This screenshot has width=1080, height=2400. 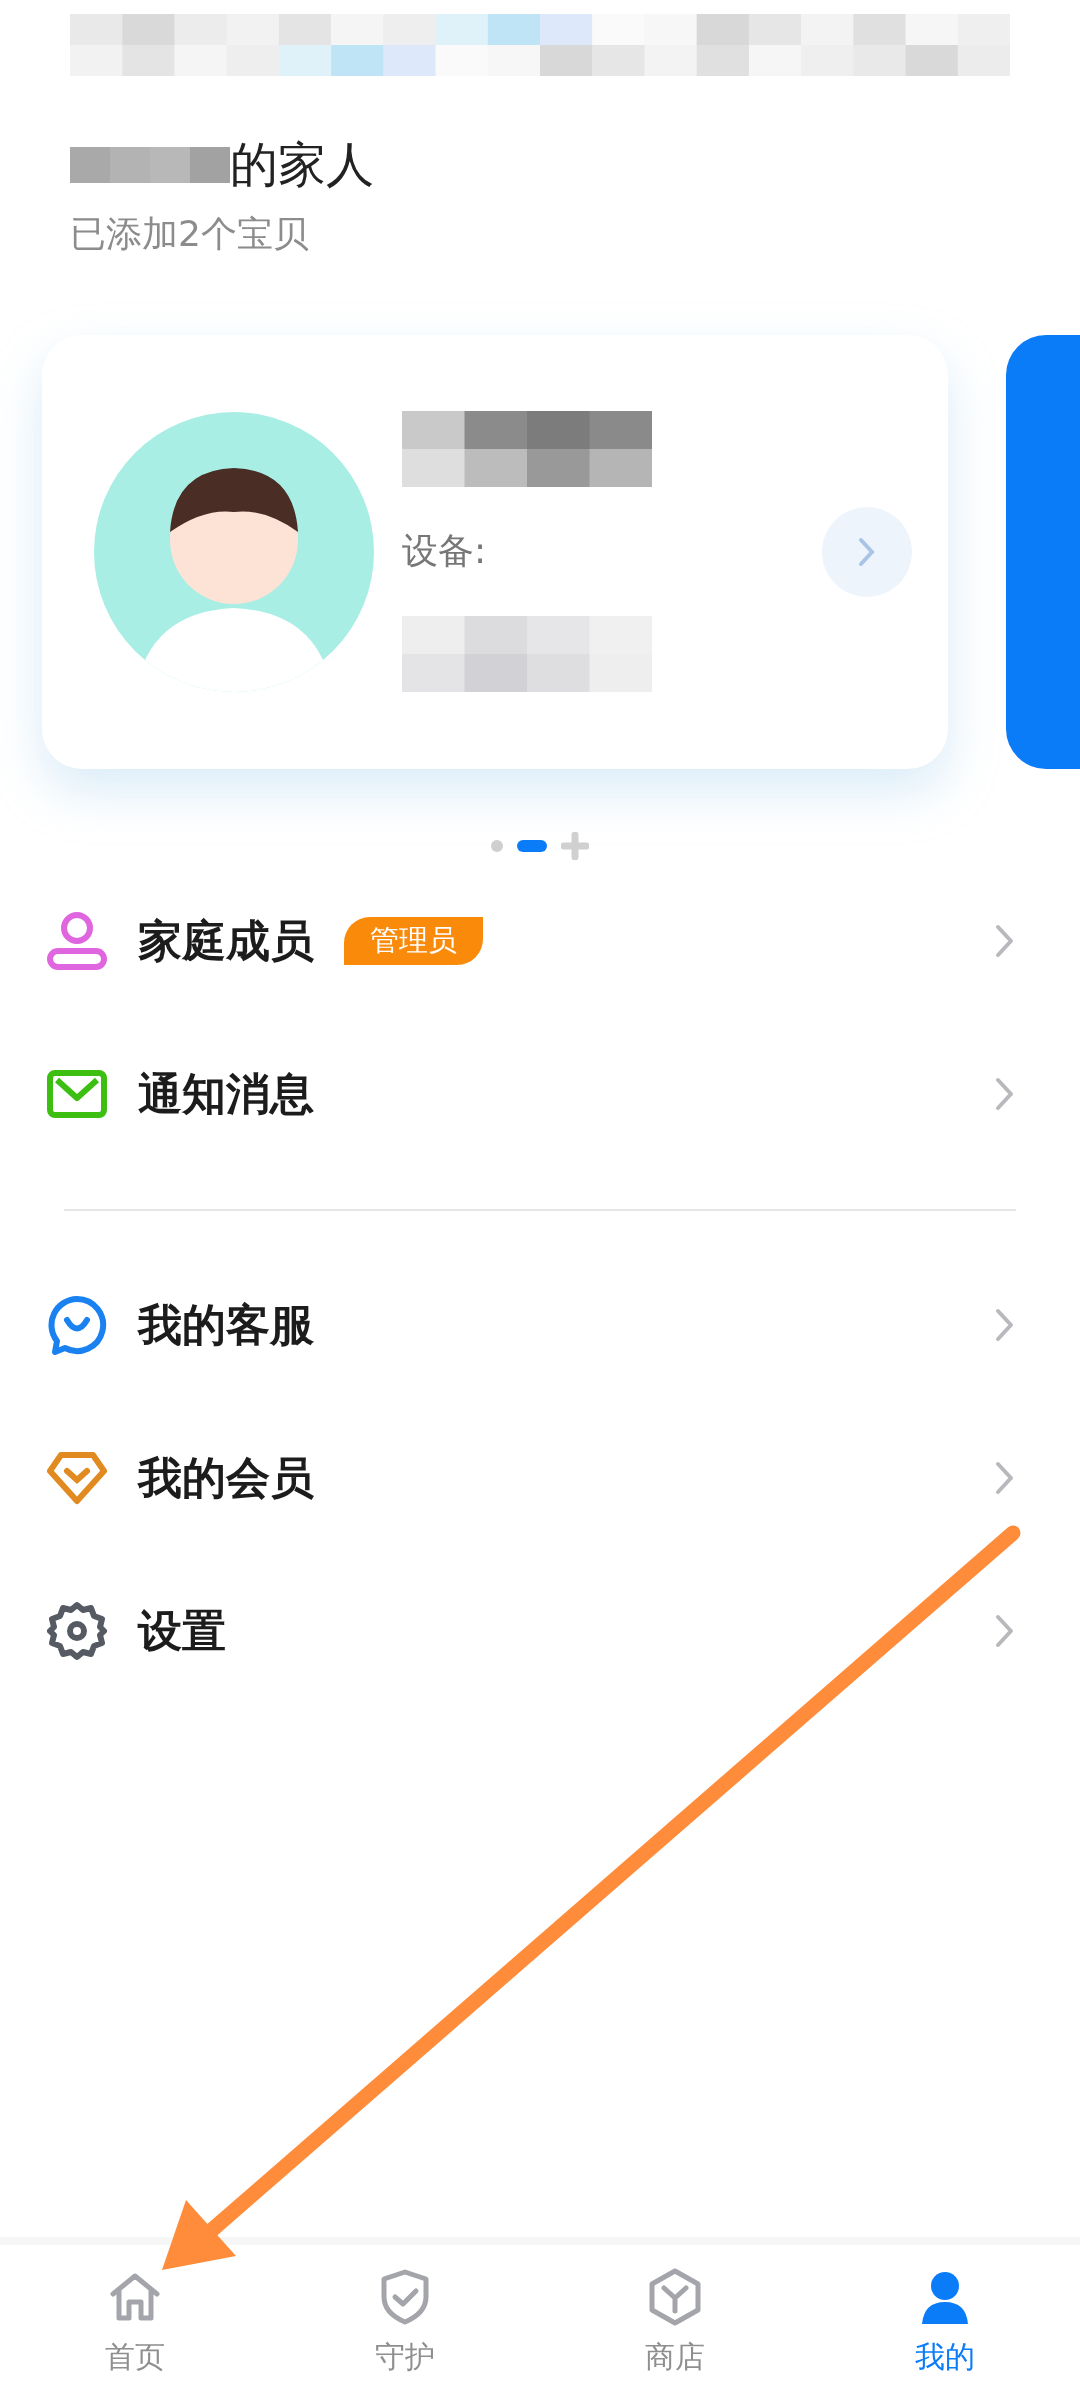 I want to click on hexagon-icon, so click(x=675, y=2297).